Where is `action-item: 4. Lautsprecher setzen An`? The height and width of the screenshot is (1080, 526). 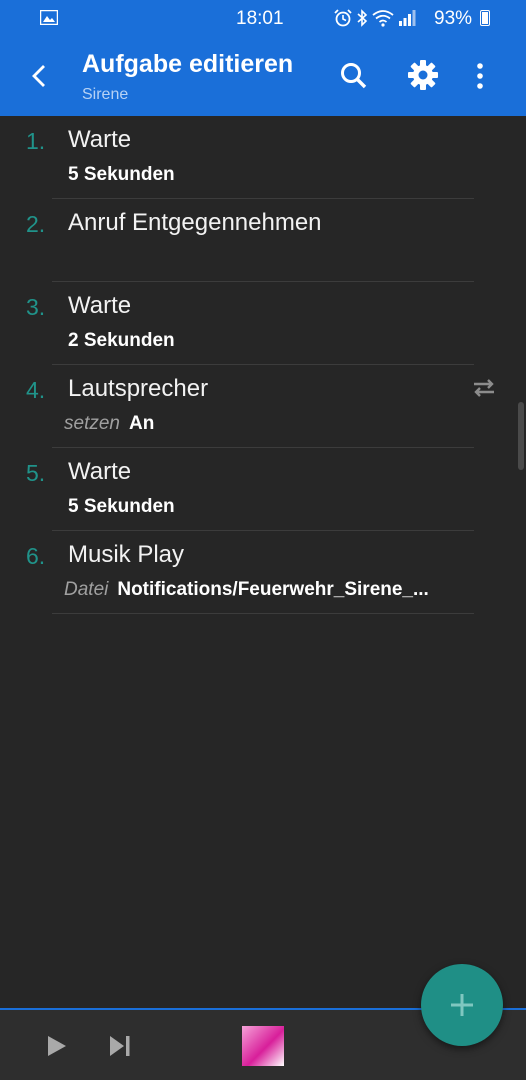 action-item: 4. Lautsprecher setzen An is located at coordinates (263, 406).